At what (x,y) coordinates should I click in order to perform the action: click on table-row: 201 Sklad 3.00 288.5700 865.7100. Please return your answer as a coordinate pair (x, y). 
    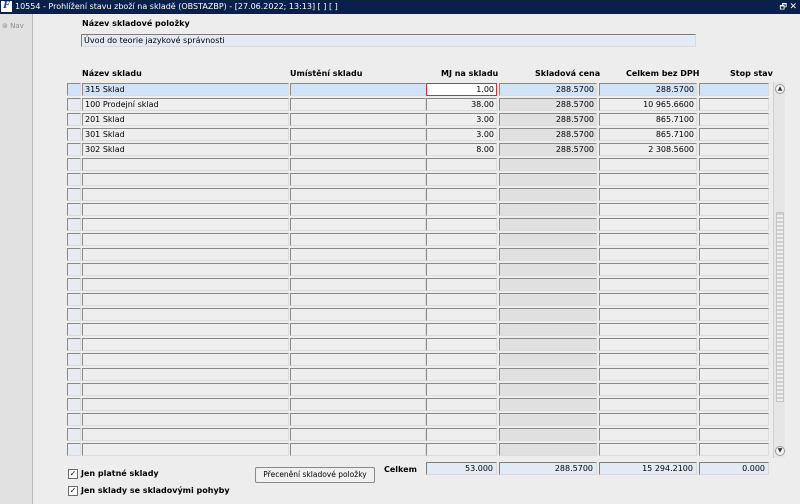
    Looking at the image, I should click on (418, 119).